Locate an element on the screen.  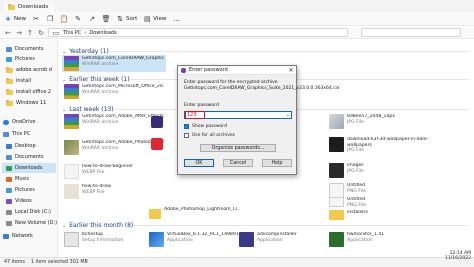
sidebar-item-onedrive: OneDrive is located at coordinates (19, 122).